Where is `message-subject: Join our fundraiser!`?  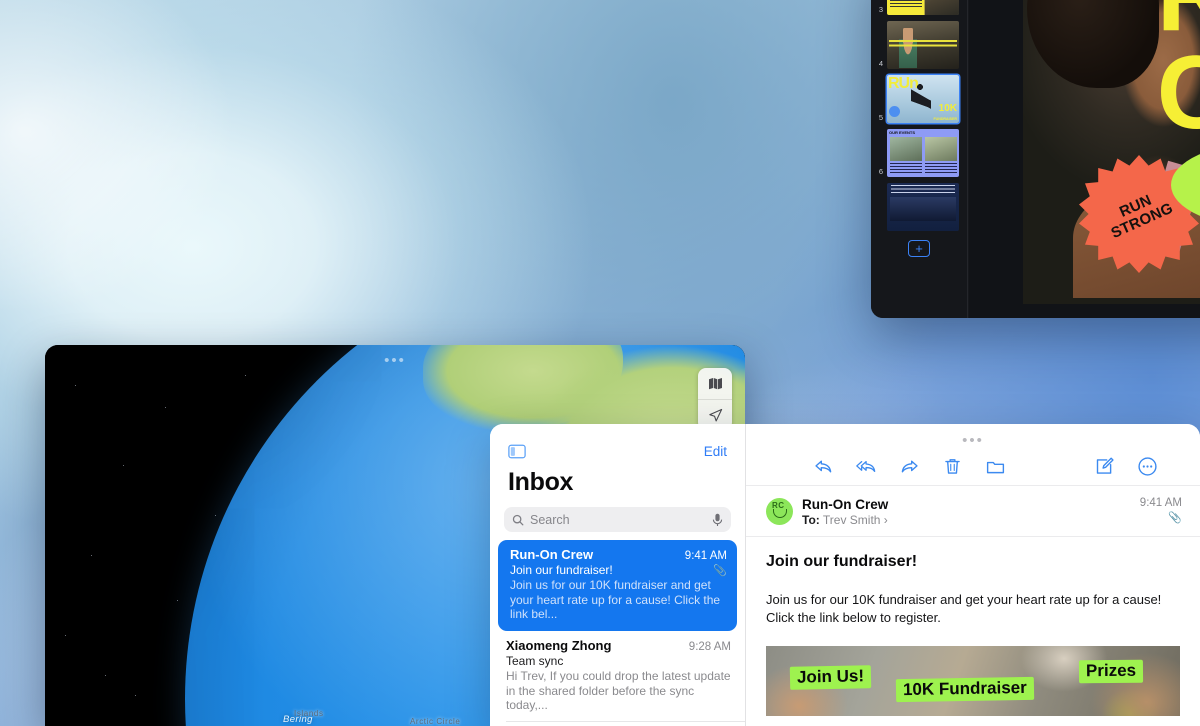 message-subject: Join our fundraiser! is located at coordinates (561, 570).